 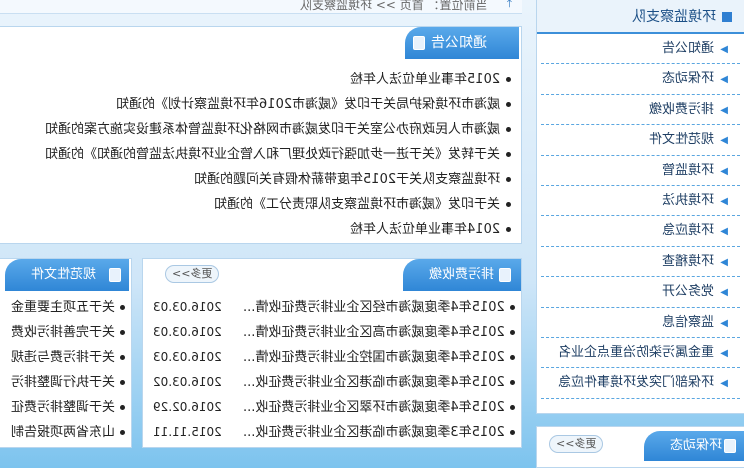 I want to click on sidebar-item: 排污费收缴 ◀, so click(x=640, y=110).